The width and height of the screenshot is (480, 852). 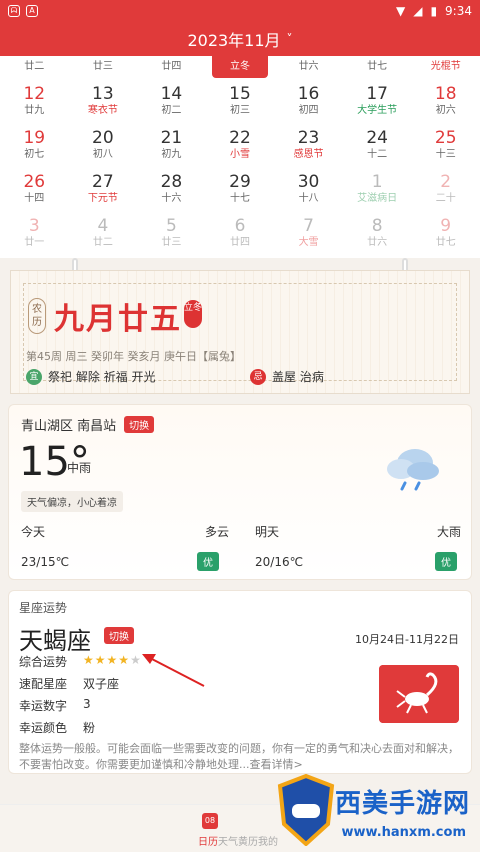 I want to click on calendar-day: 30 十八, so click(x=308, y=188).